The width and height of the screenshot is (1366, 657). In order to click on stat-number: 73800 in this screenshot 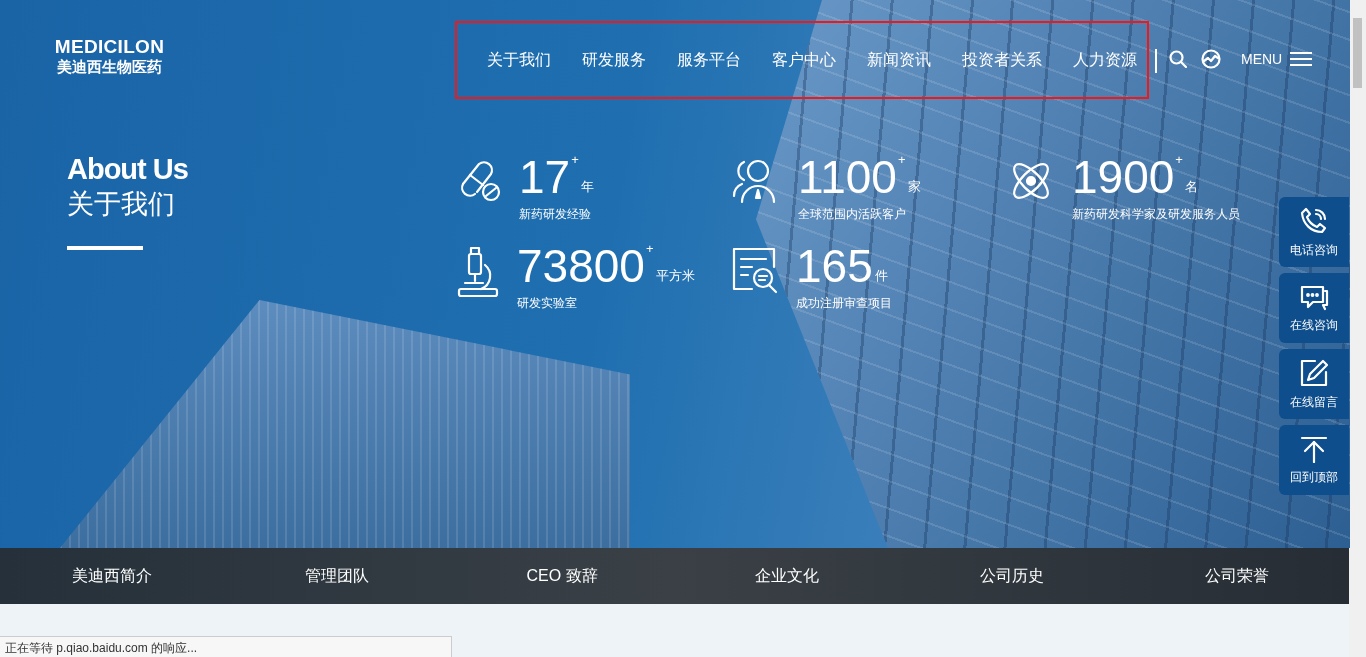, I will do `click(581, 266)`.